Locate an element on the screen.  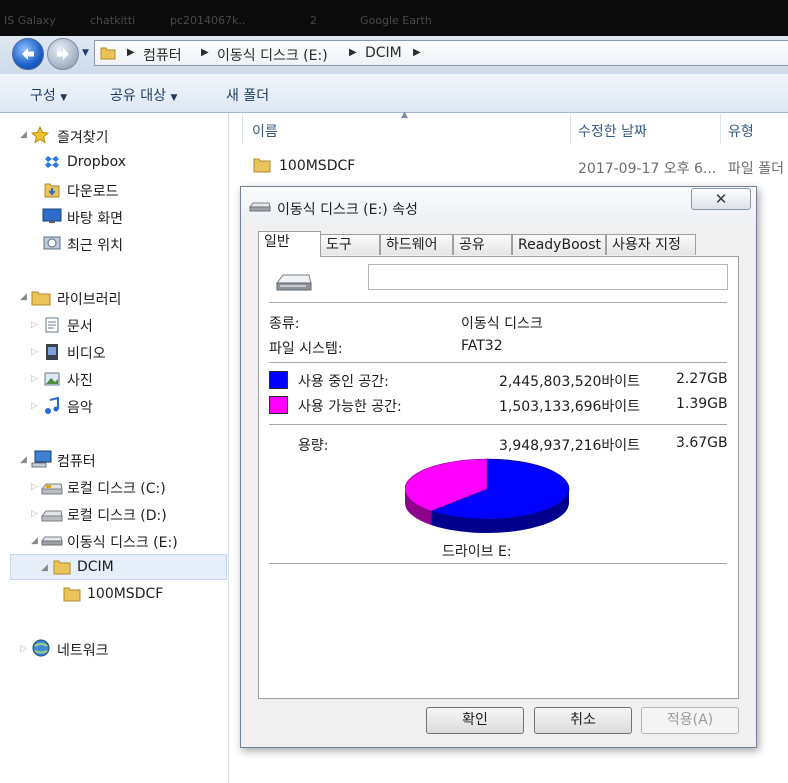
nav-item-videos: 비디오 is located at coordinates (86, 353).